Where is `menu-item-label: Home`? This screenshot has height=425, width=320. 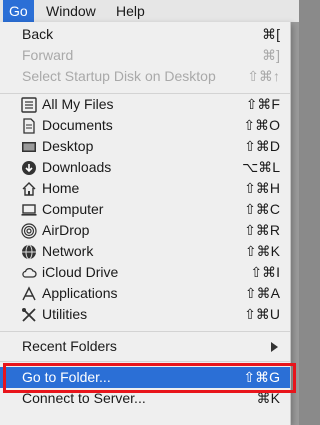 menu-item-label: Home is located at coordinates (61, 188).